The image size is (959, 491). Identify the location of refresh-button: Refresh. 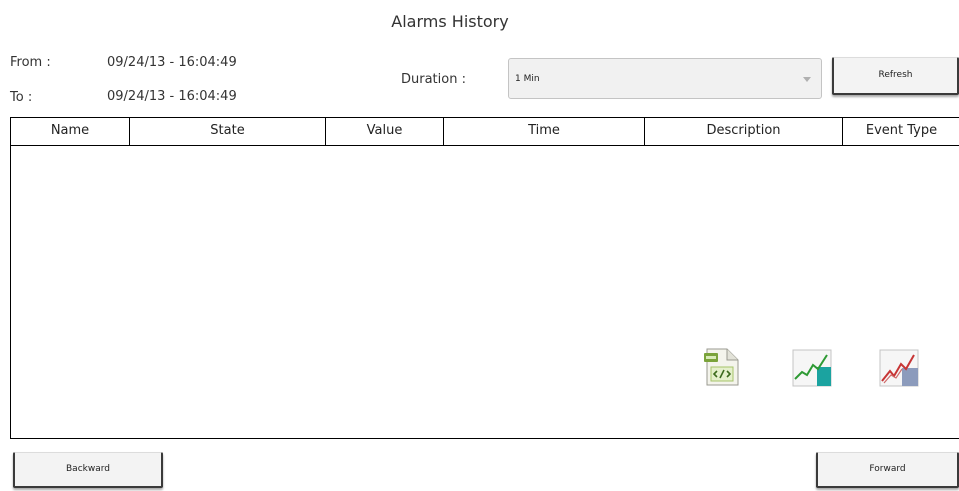
(895, 76).